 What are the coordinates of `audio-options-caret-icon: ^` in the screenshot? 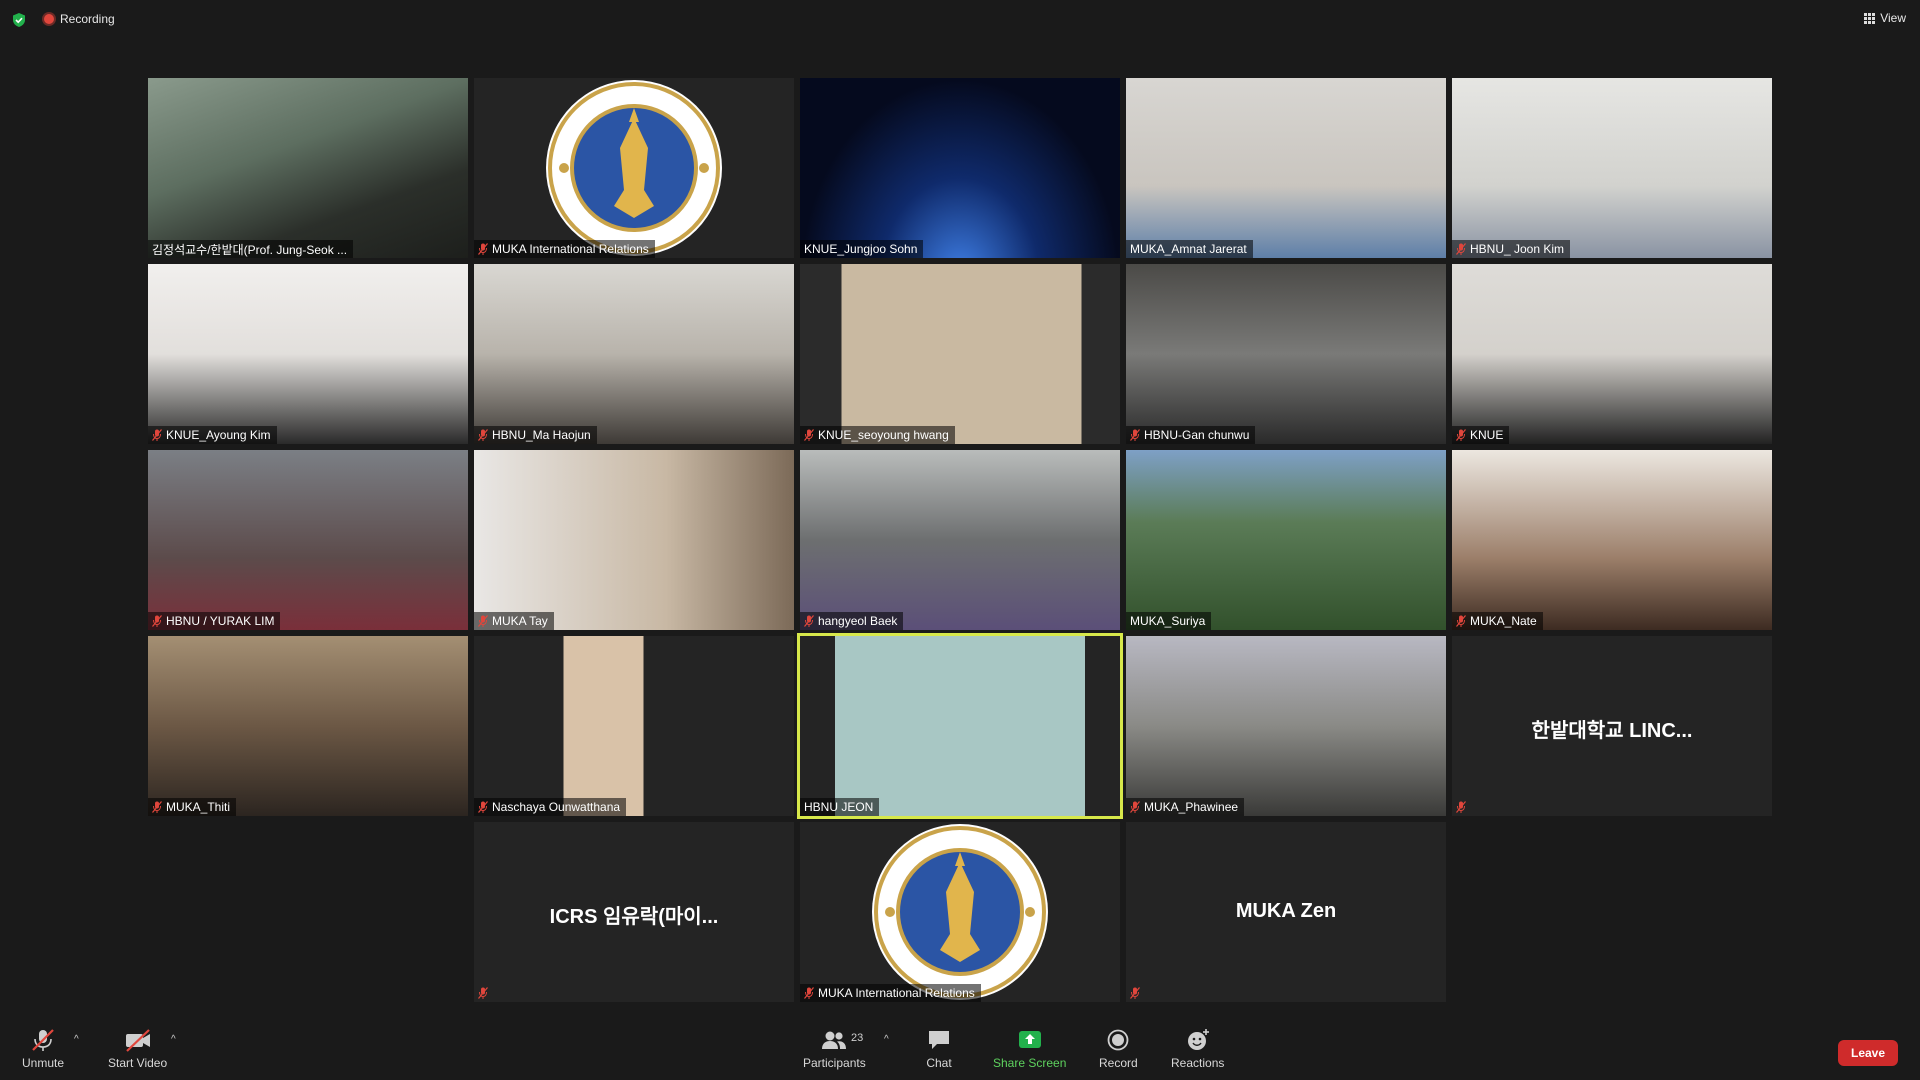 It's located at (76, 1039).